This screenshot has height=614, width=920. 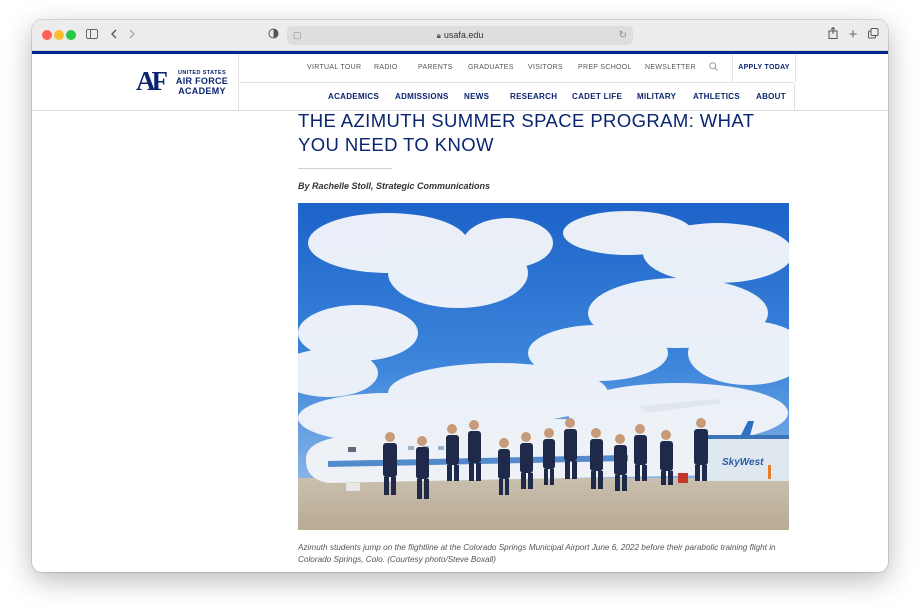 I want to click on photo-terminal: SkyWest, so click(x=743, y=458).